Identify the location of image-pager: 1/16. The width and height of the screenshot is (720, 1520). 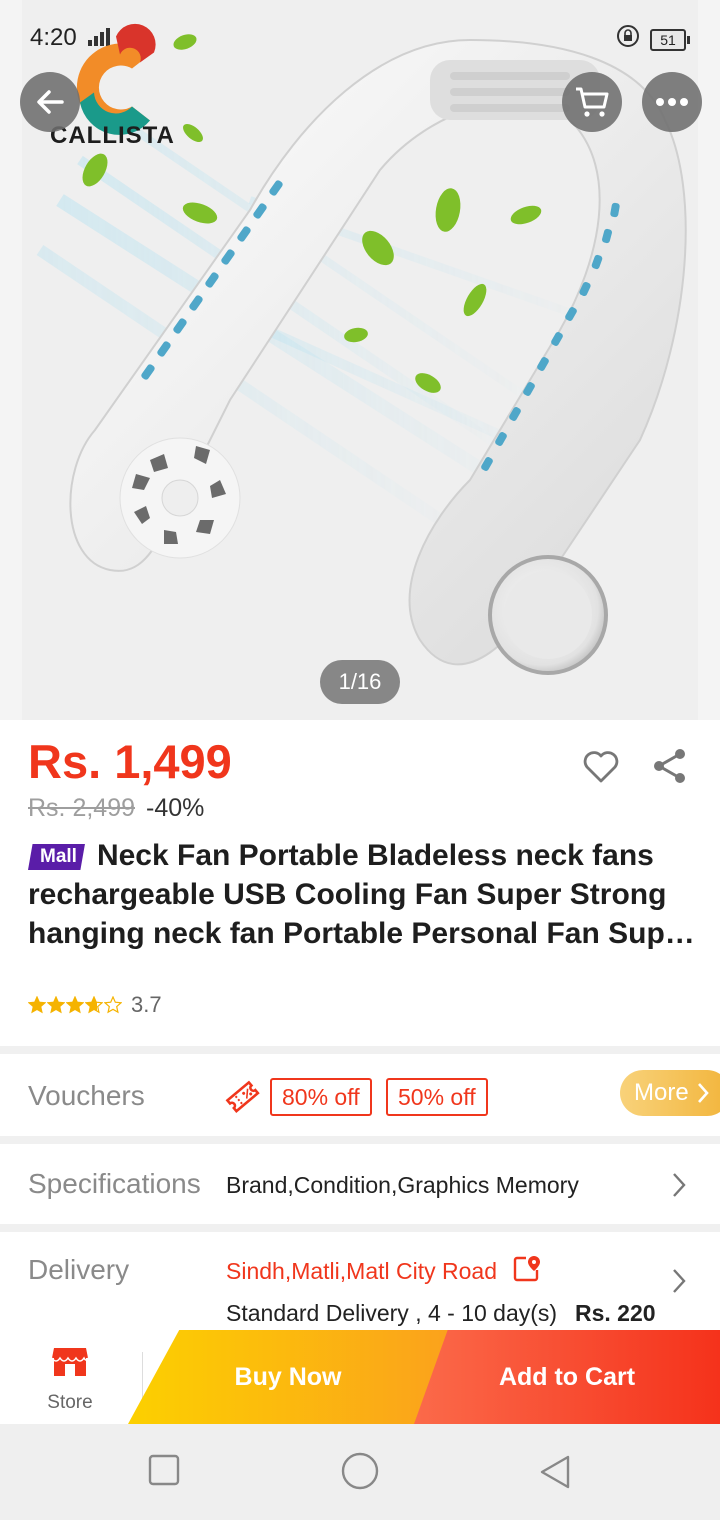
(360, 682).